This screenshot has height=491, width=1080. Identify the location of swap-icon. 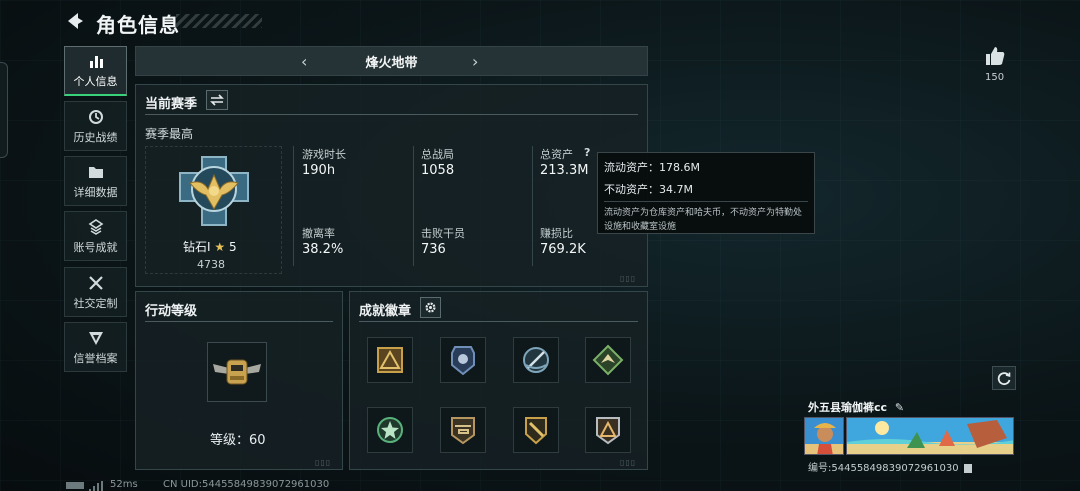
(217, 100).